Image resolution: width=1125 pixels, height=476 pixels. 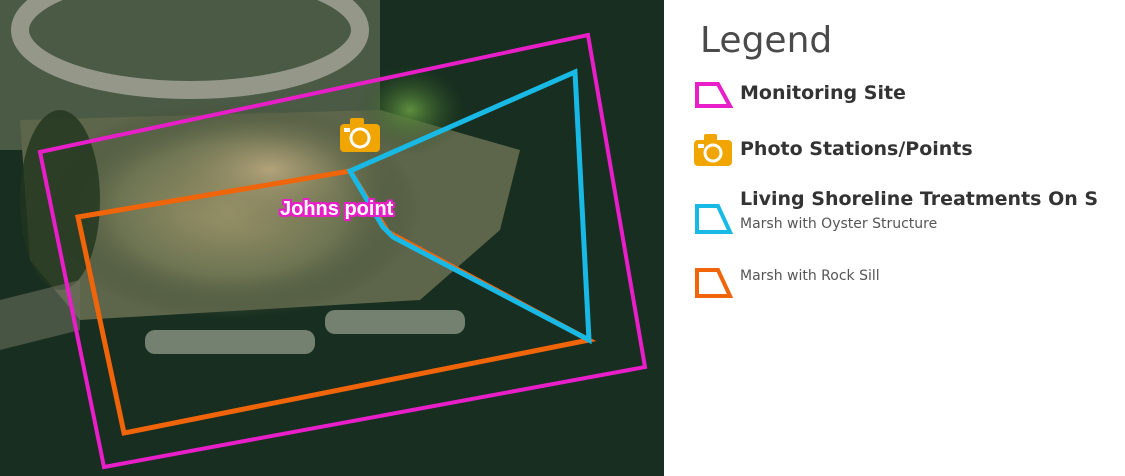 What do you see at coordinates (856, 149) in the screenshot?
I see `legend-label: Photo Stations/Points` at bounding box center [856, 149].